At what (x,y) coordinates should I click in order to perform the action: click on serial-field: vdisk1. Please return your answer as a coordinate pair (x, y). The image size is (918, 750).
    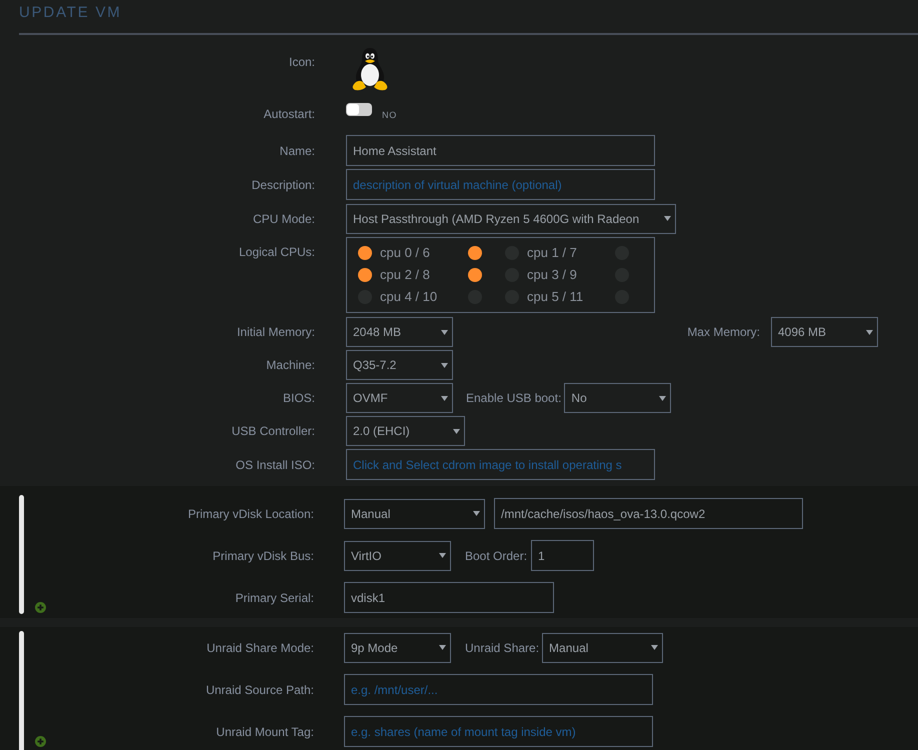
    Looking at the image, I should click on (449, 597).